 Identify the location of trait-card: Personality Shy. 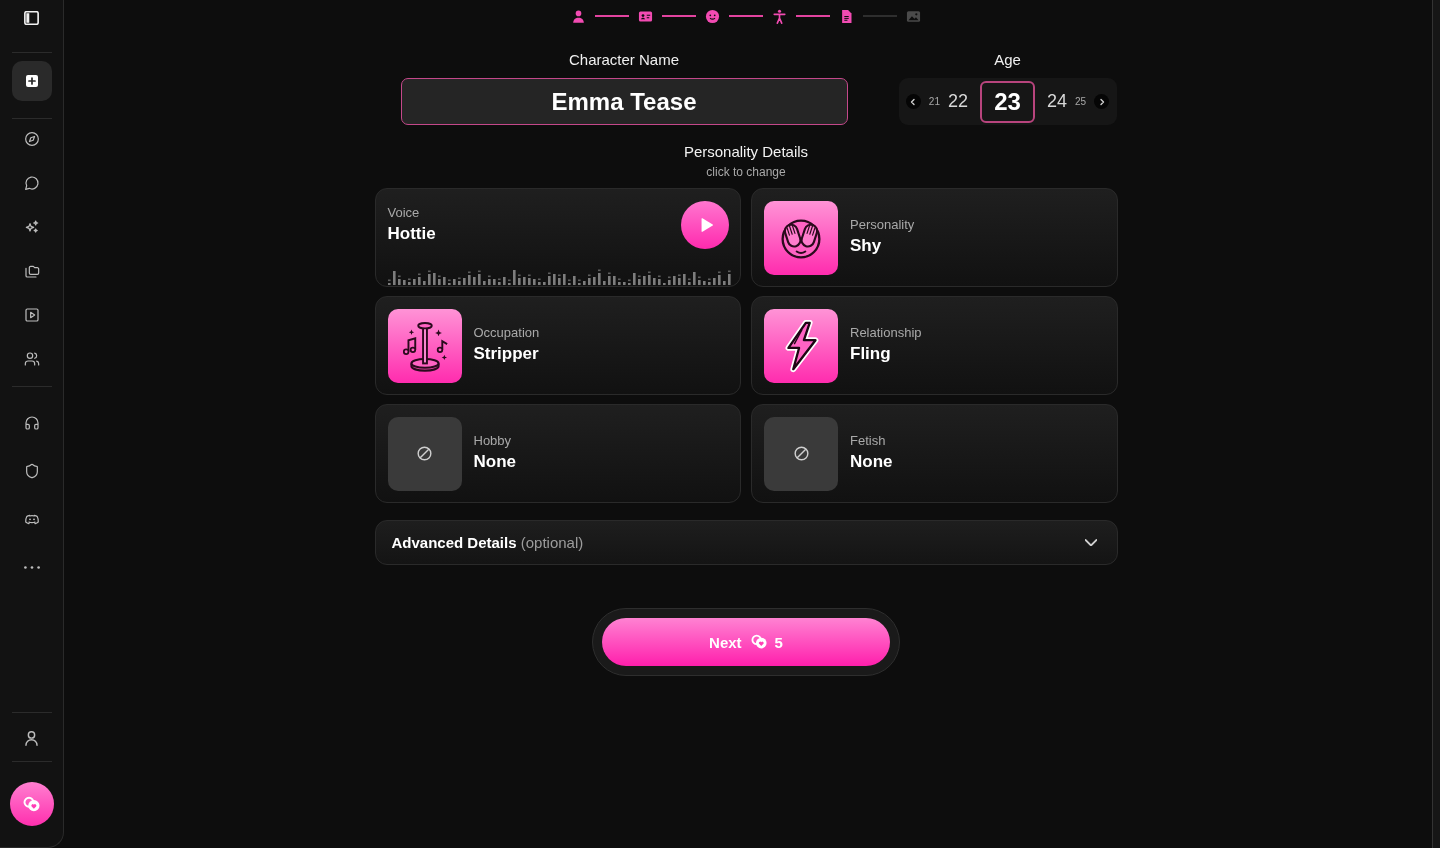
(934, 237).